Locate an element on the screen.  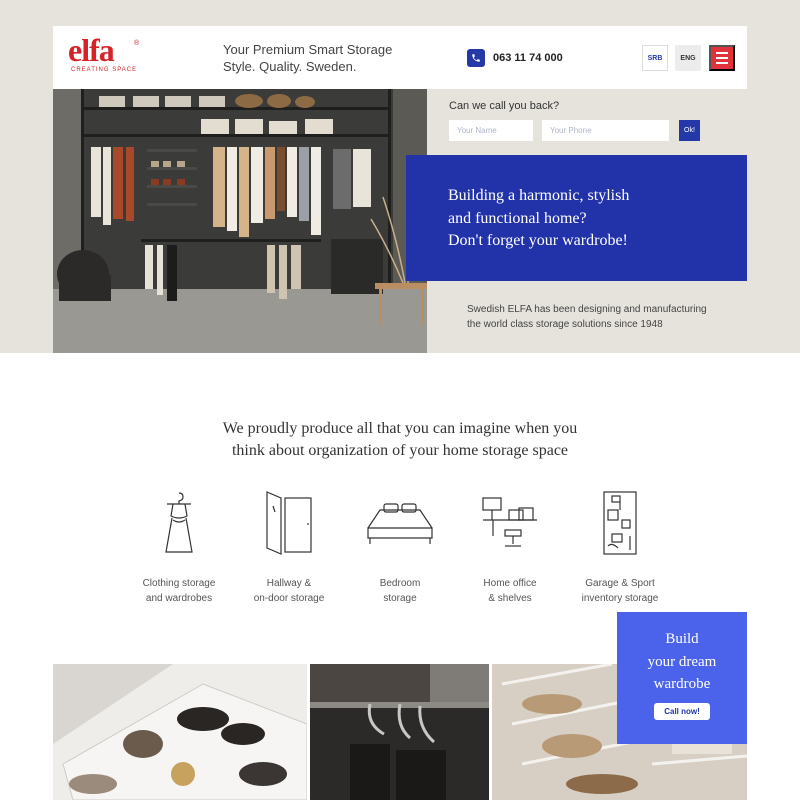
category-bedroom: Bedroom storage is located at coordinates (400, 548).